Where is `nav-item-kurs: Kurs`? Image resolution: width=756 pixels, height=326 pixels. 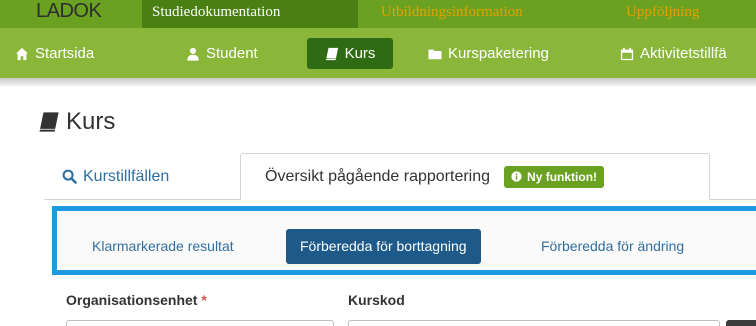 nav-item-kurs: Kurs is located at coordinates (350, 53).